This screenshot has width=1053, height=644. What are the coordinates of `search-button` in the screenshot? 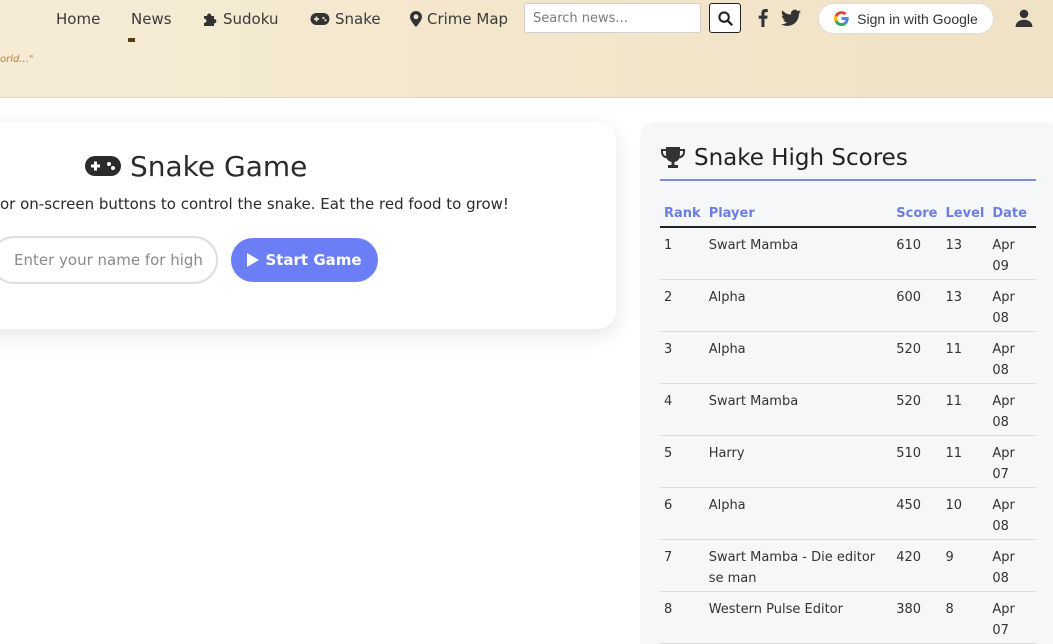 It's located at (725, 18).